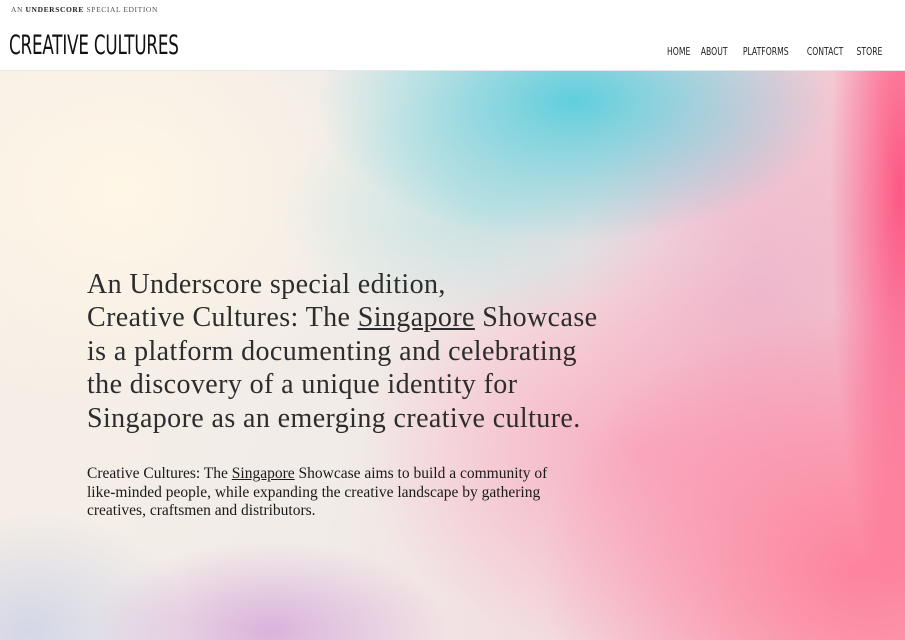 Image resolution: width=905 pixels, height=640 pixels. I want to click on description-text: Showcase aims to build a community of, so click(421, 473).